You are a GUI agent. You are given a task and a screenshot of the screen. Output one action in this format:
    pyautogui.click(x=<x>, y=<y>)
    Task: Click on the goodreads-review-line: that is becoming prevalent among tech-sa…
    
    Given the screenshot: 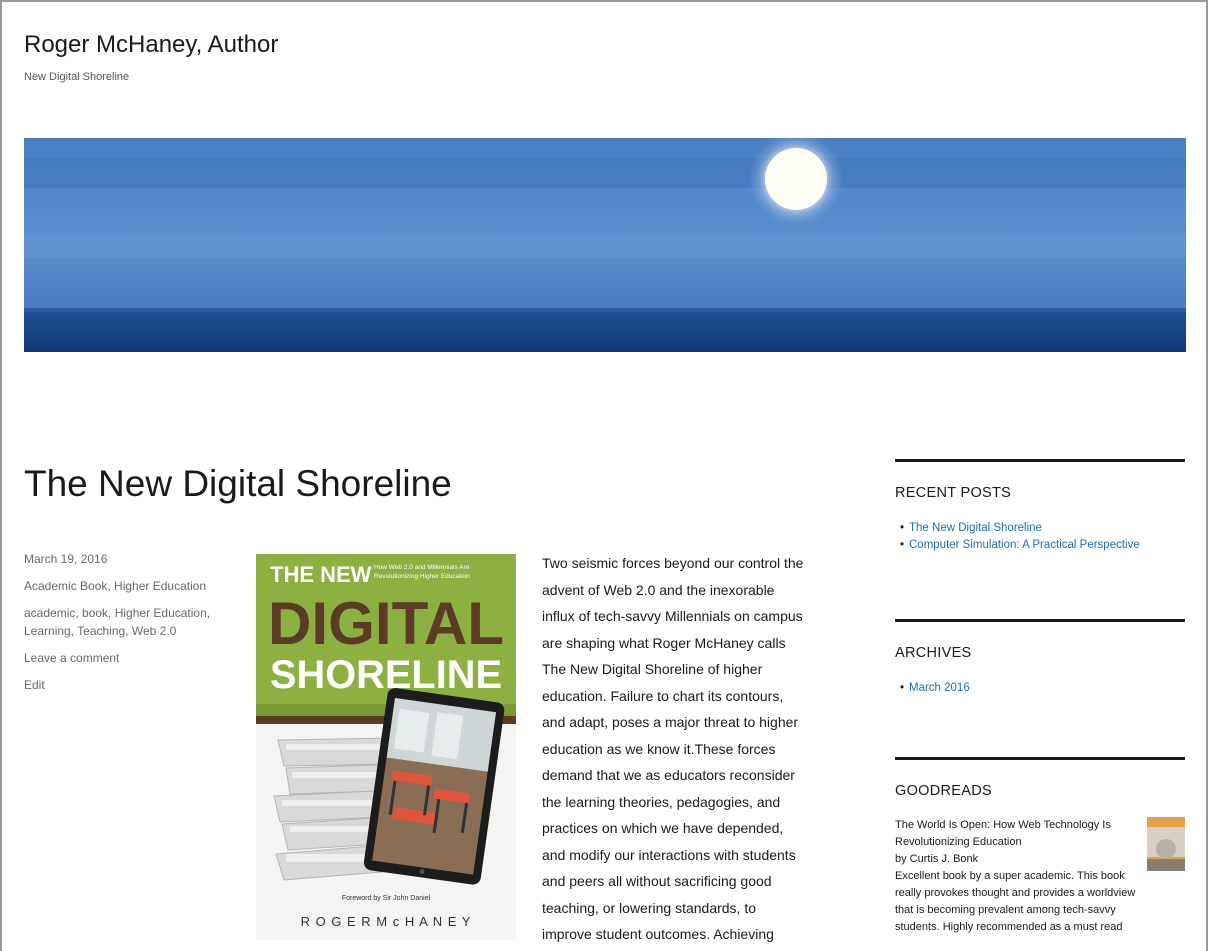 What is the action you would take?
    pyautogui.click(x=1005, y=910)
    